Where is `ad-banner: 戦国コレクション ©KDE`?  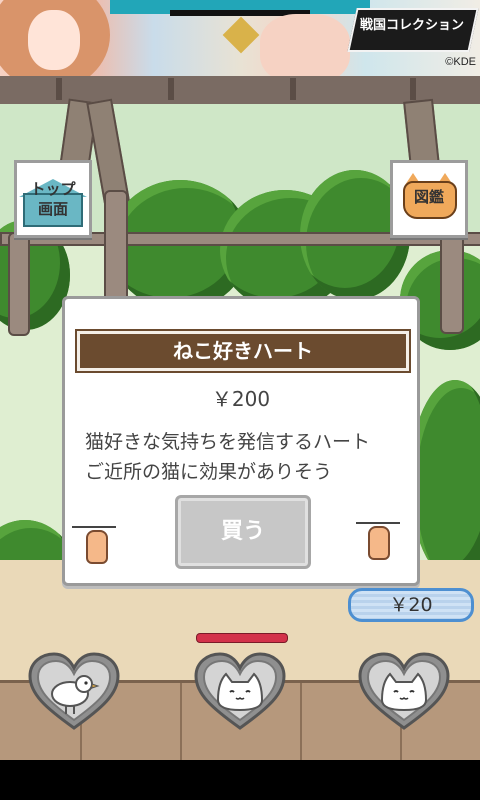 ad-banner: 戦国コレクション ©KDE is located at coordinates (240, 38).